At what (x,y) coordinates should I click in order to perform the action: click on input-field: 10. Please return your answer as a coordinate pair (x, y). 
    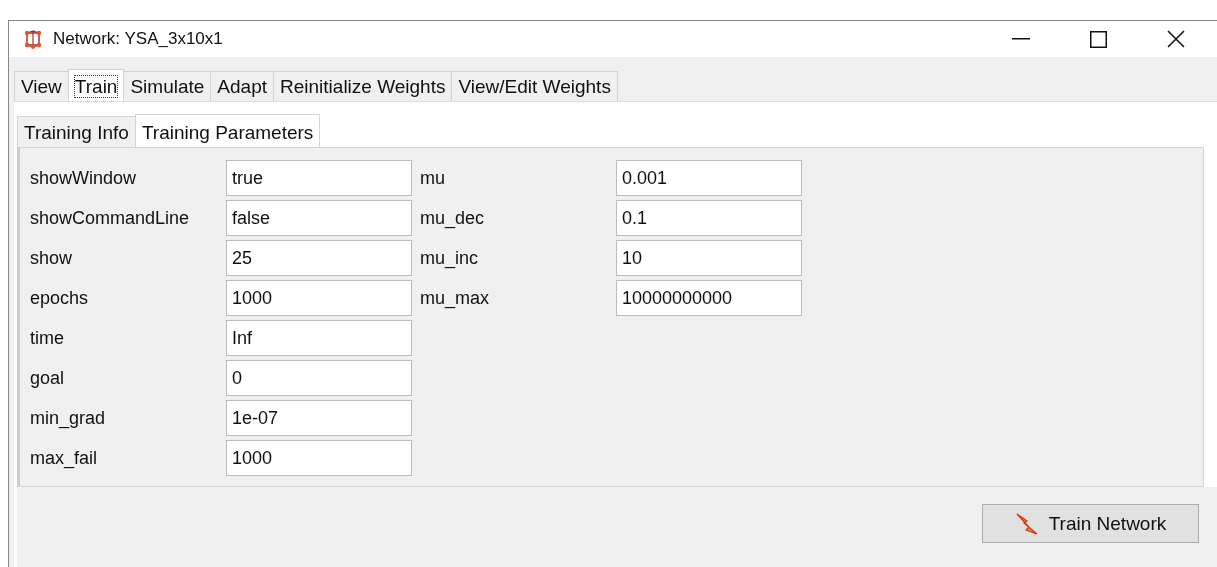
    Looking at the image, I should click on (709, 258).